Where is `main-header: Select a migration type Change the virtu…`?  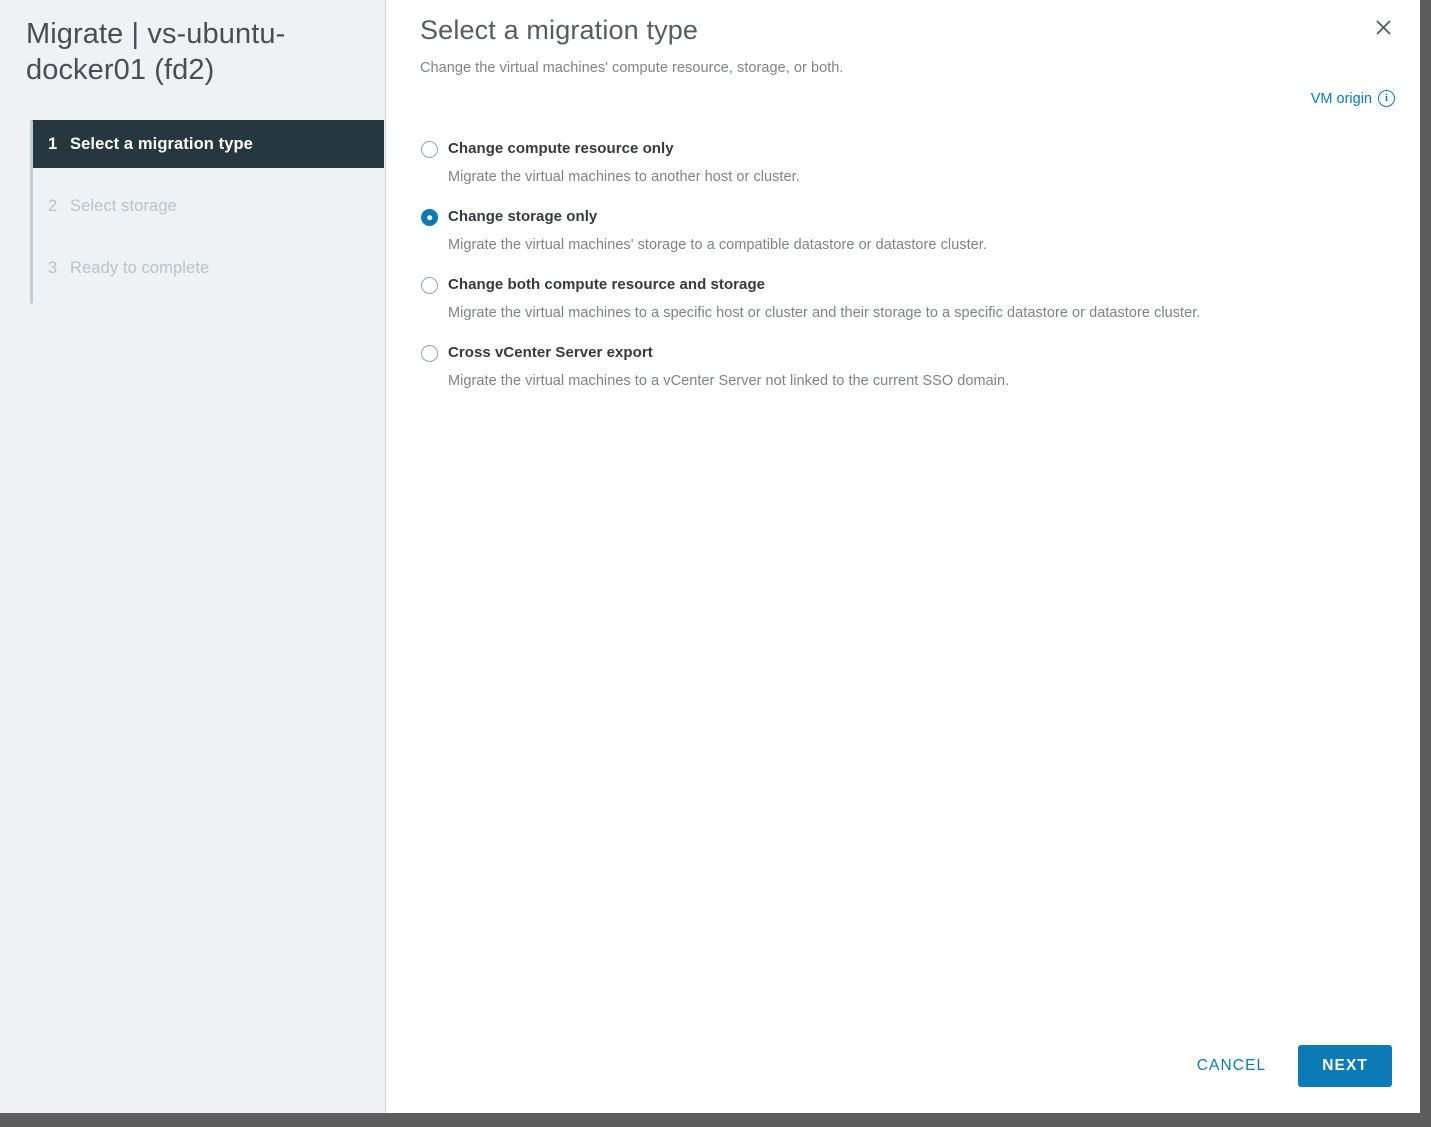
main-header: Select a migration type Change the virtu… is located at coordinates (903, 38).